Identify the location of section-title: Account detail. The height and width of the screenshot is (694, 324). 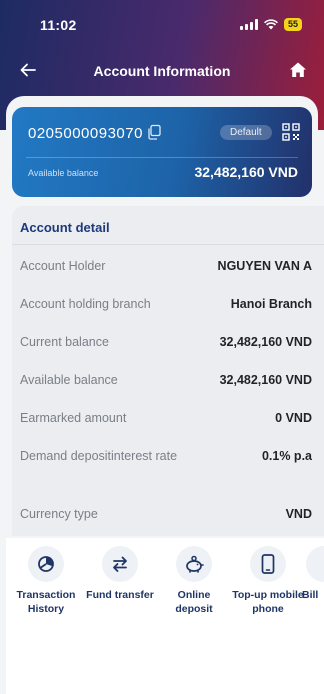
(65, 227).